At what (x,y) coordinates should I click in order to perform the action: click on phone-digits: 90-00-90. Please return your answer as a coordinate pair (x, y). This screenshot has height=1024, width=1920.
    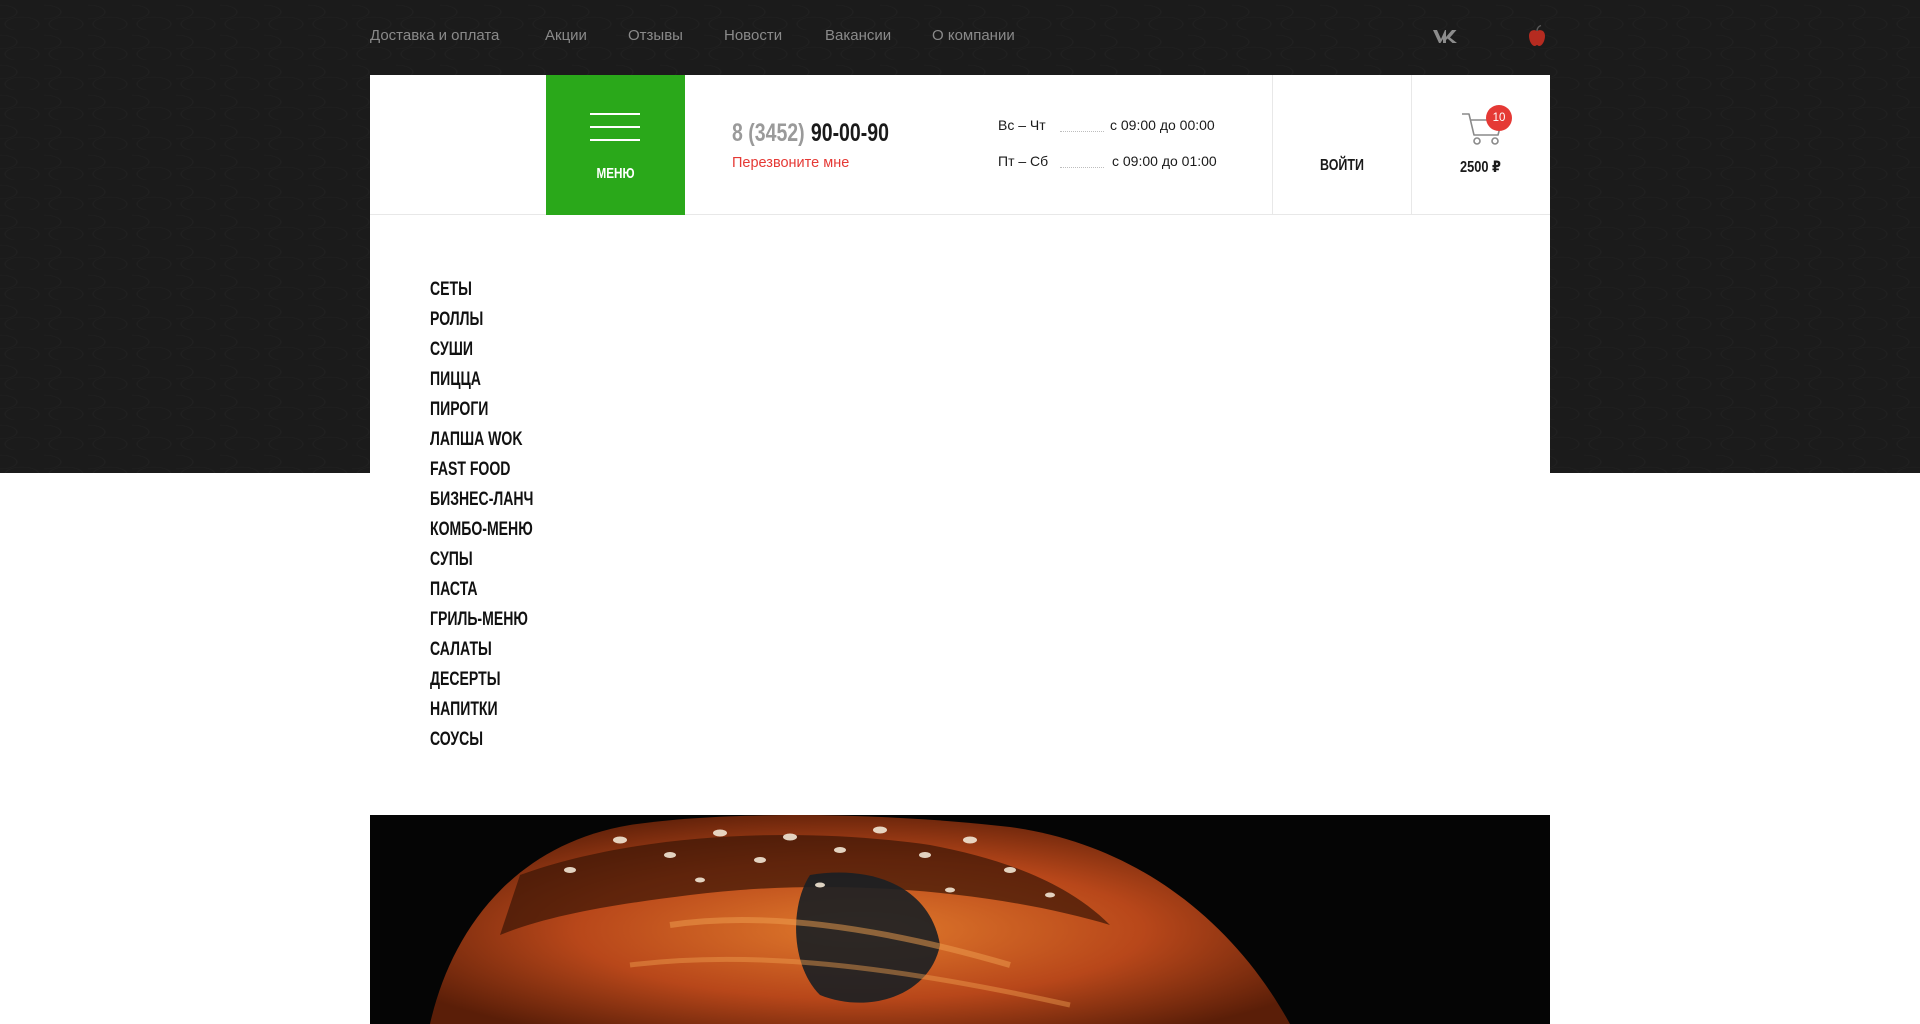
    Looking at the image, I should click on (849, 133).